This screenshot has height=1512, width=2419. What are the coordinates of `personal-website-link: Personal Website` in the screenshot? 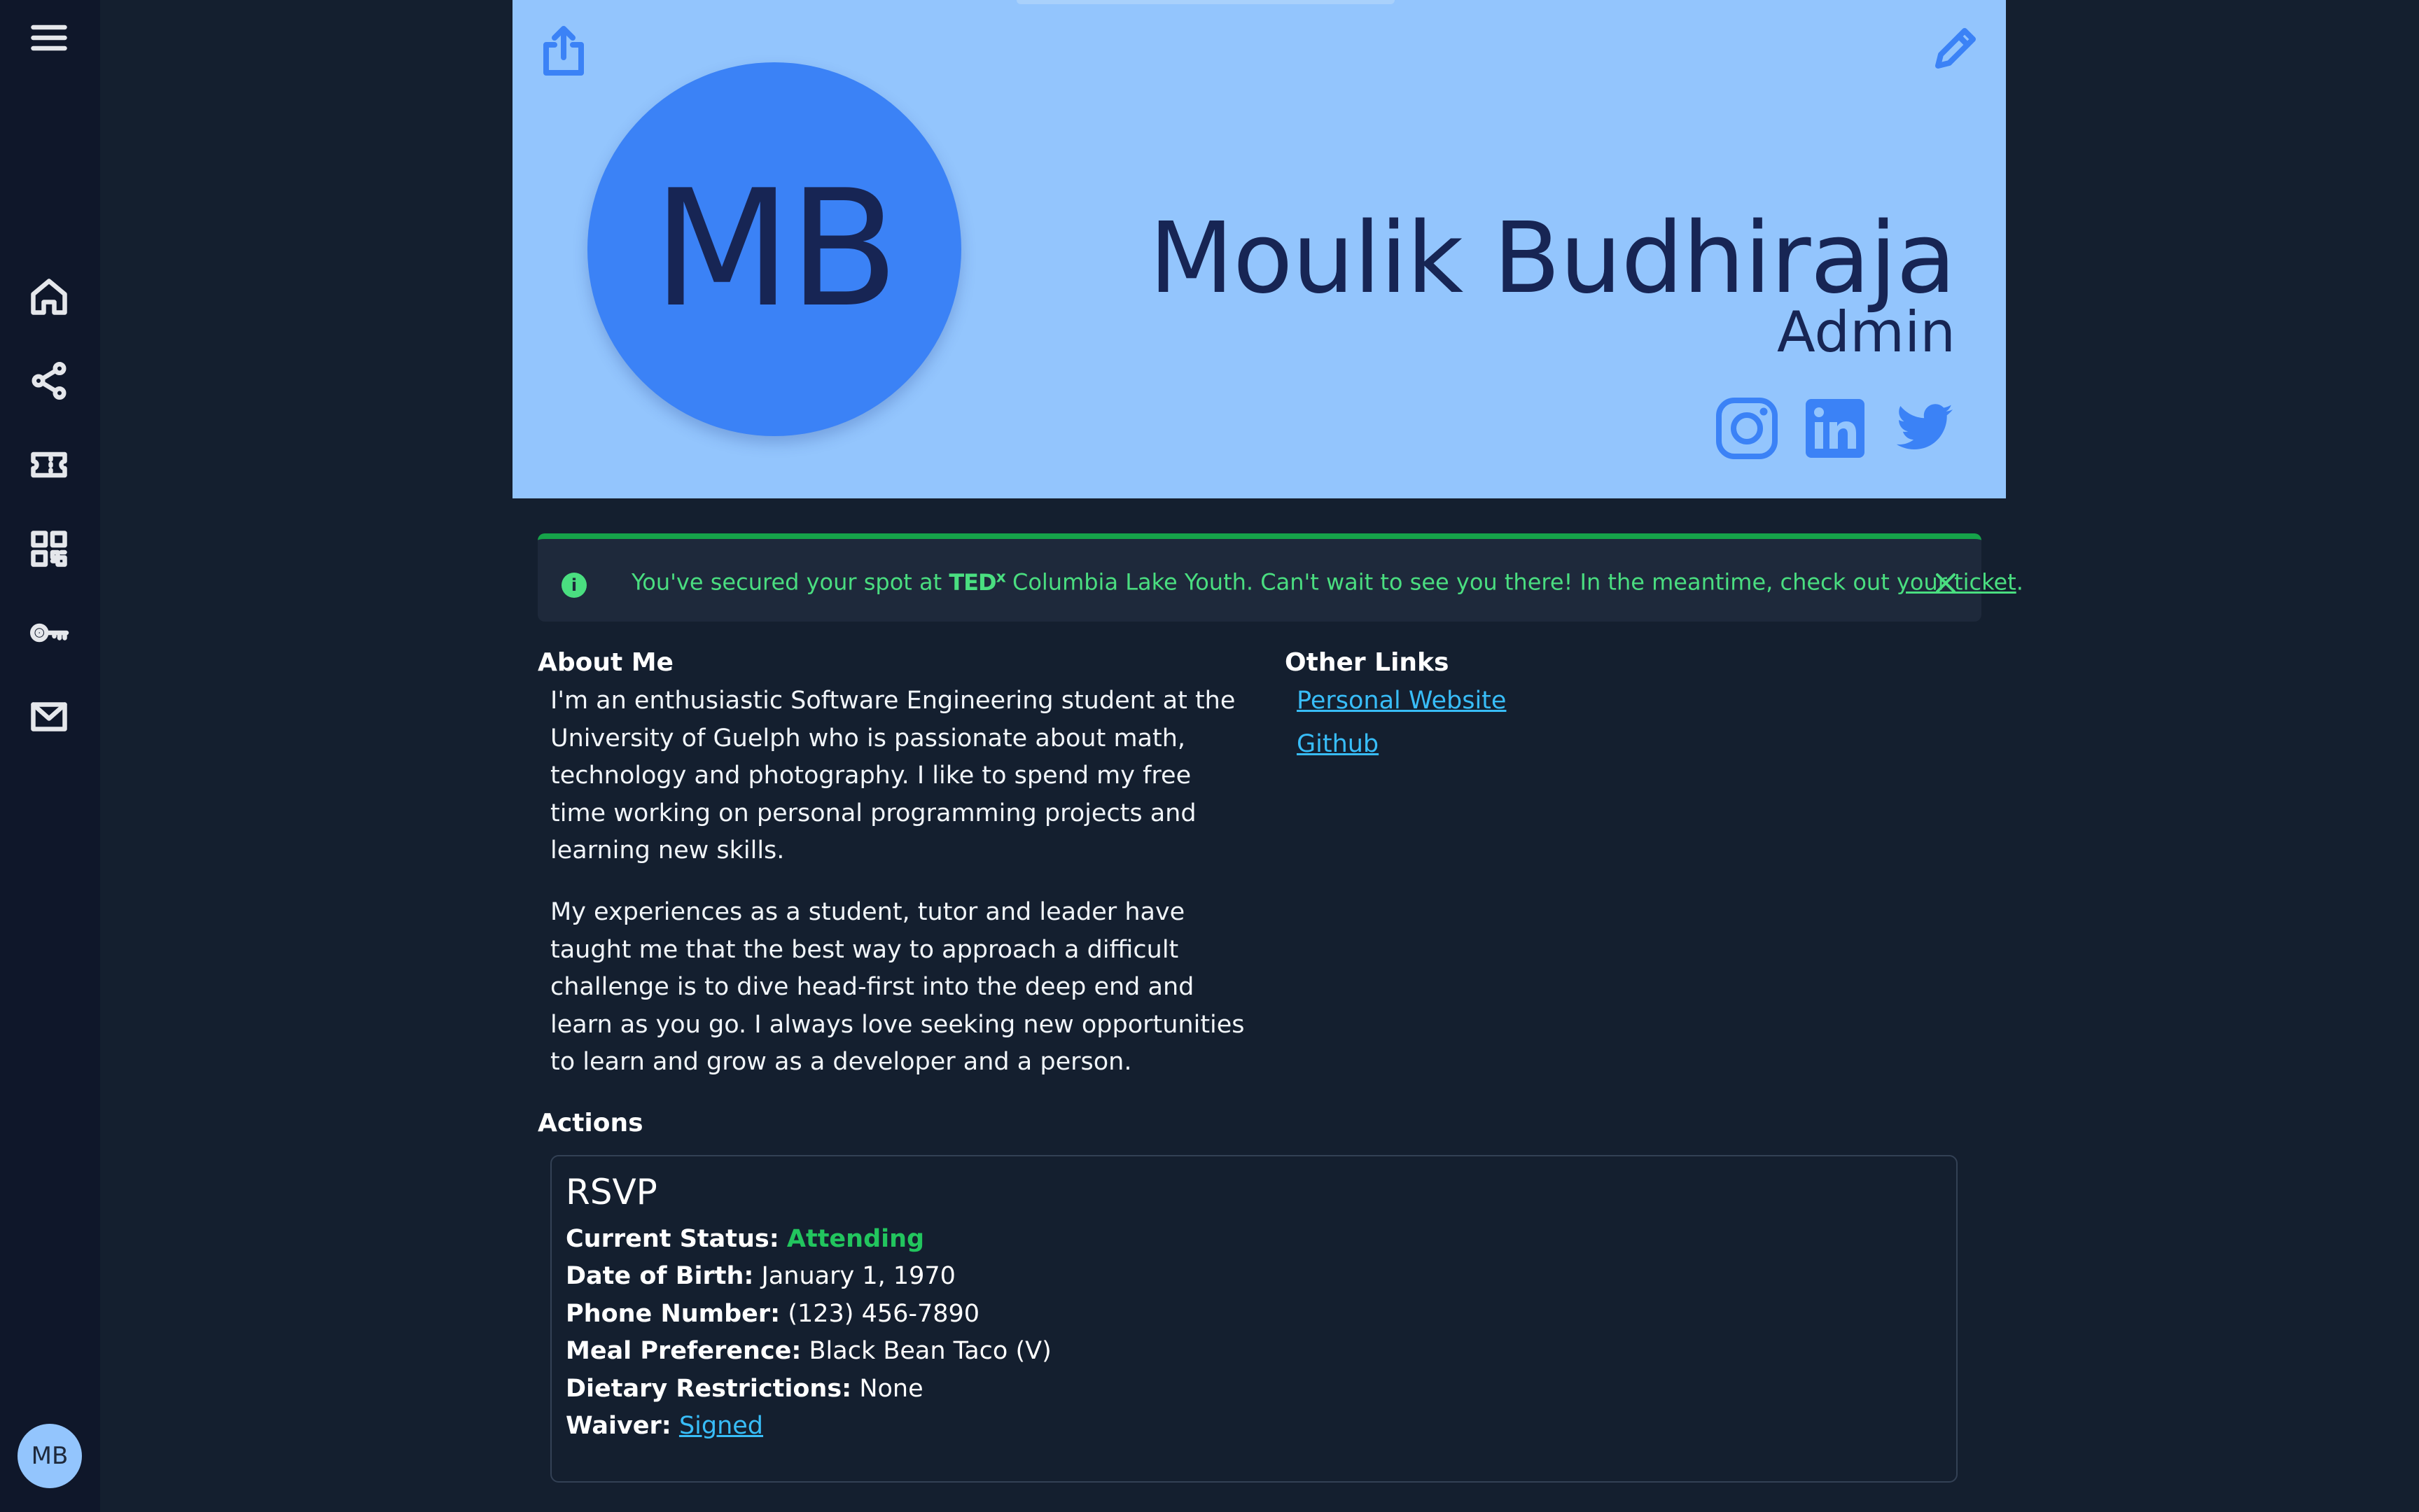 It's located at (1401, 700).